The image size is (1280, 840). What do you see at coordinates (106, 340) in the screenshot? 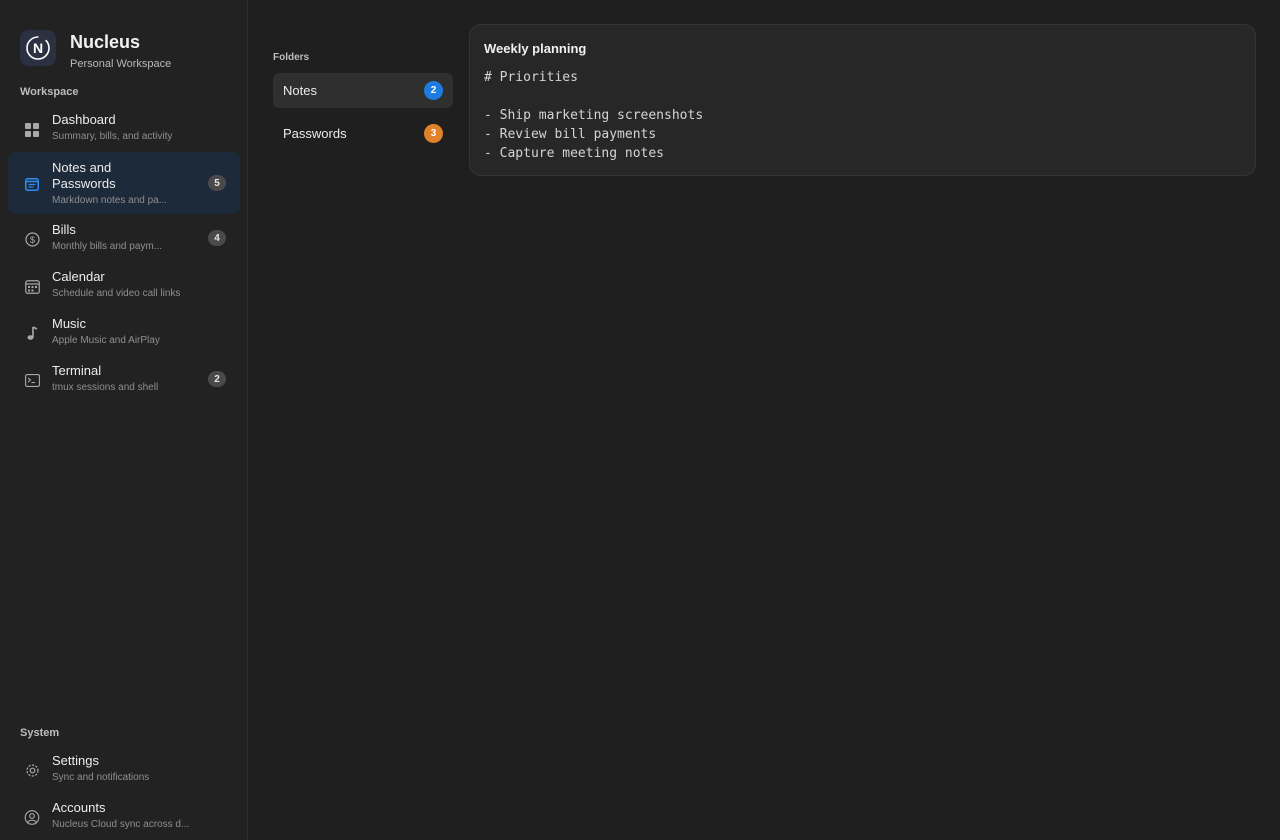
I see `sidebar-item-desc: Apple Music and AirPlay` at bounding box center [106, 340].